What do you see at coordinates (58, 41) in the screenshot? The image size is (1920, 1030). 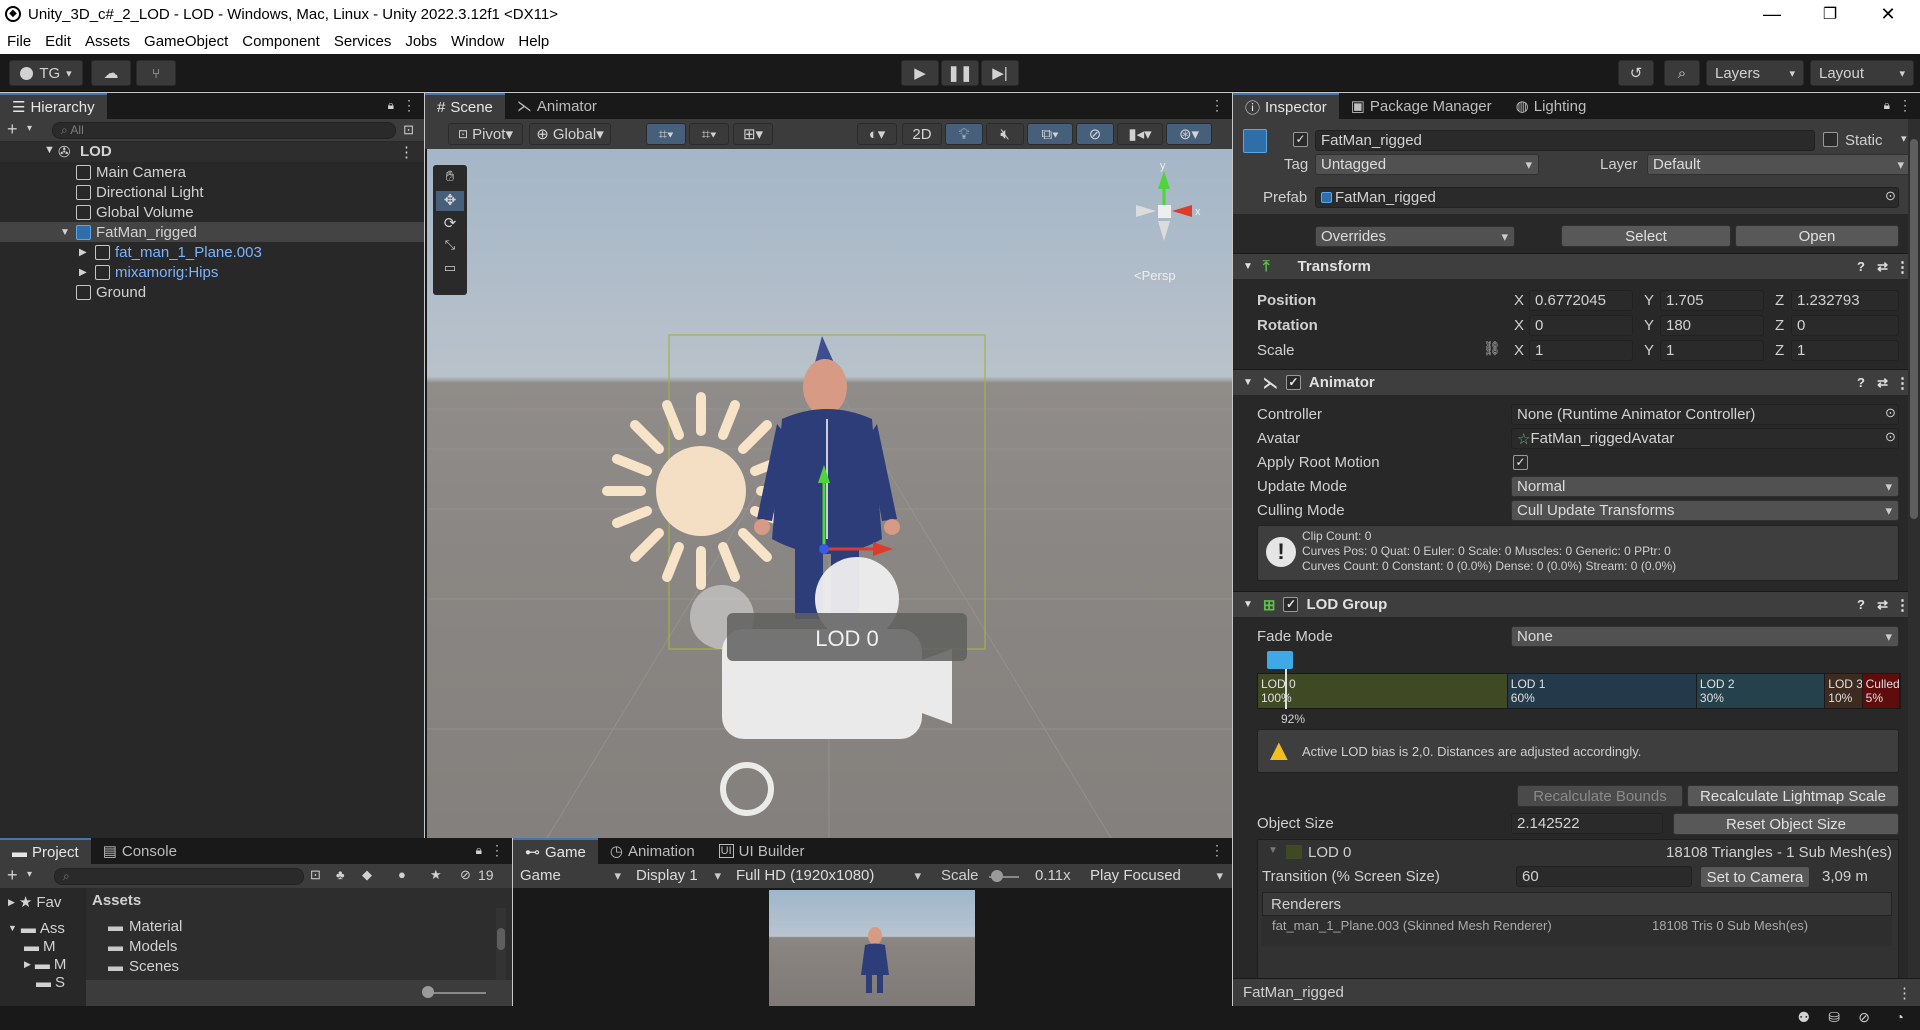 I see `menu-edit: Edit` at bounding box center [58, 41].